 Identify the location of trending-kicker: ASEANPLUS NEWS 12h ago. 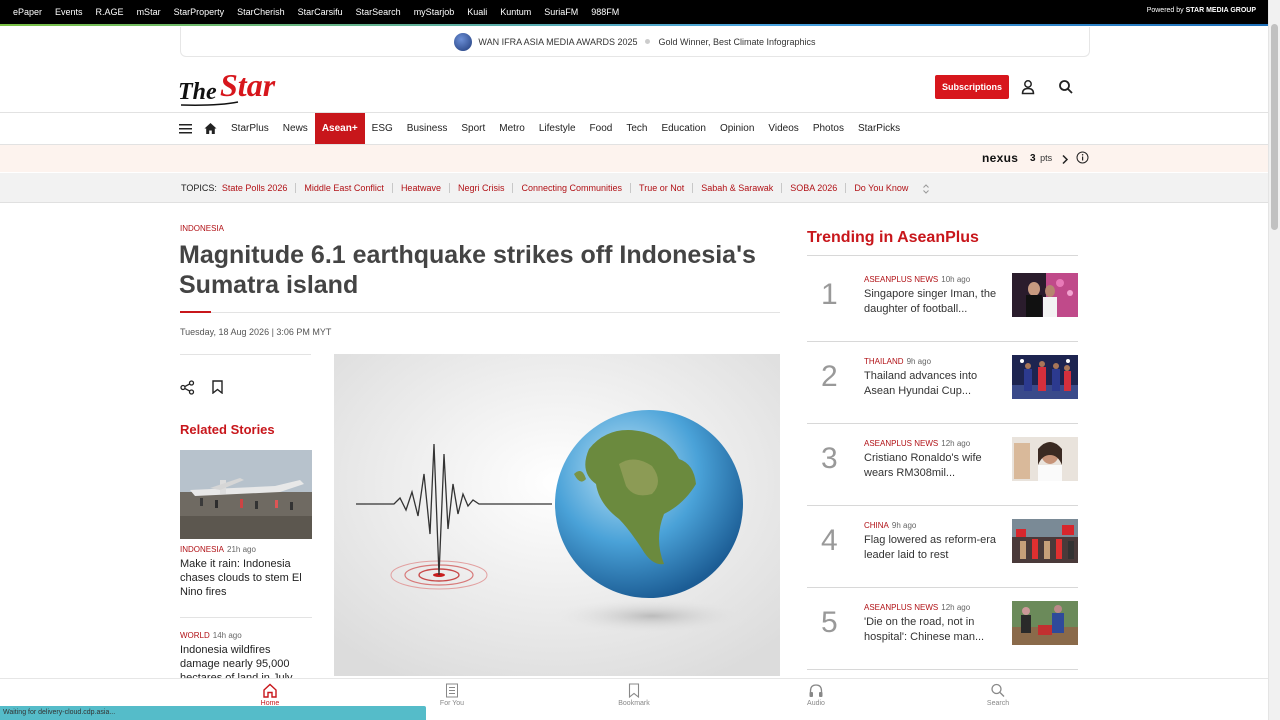
(917, 607).